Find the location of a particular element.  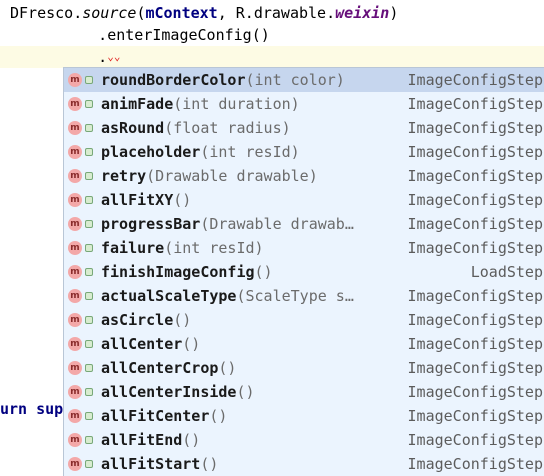

code-object: DFresco. is located at coordinates (46, 13).